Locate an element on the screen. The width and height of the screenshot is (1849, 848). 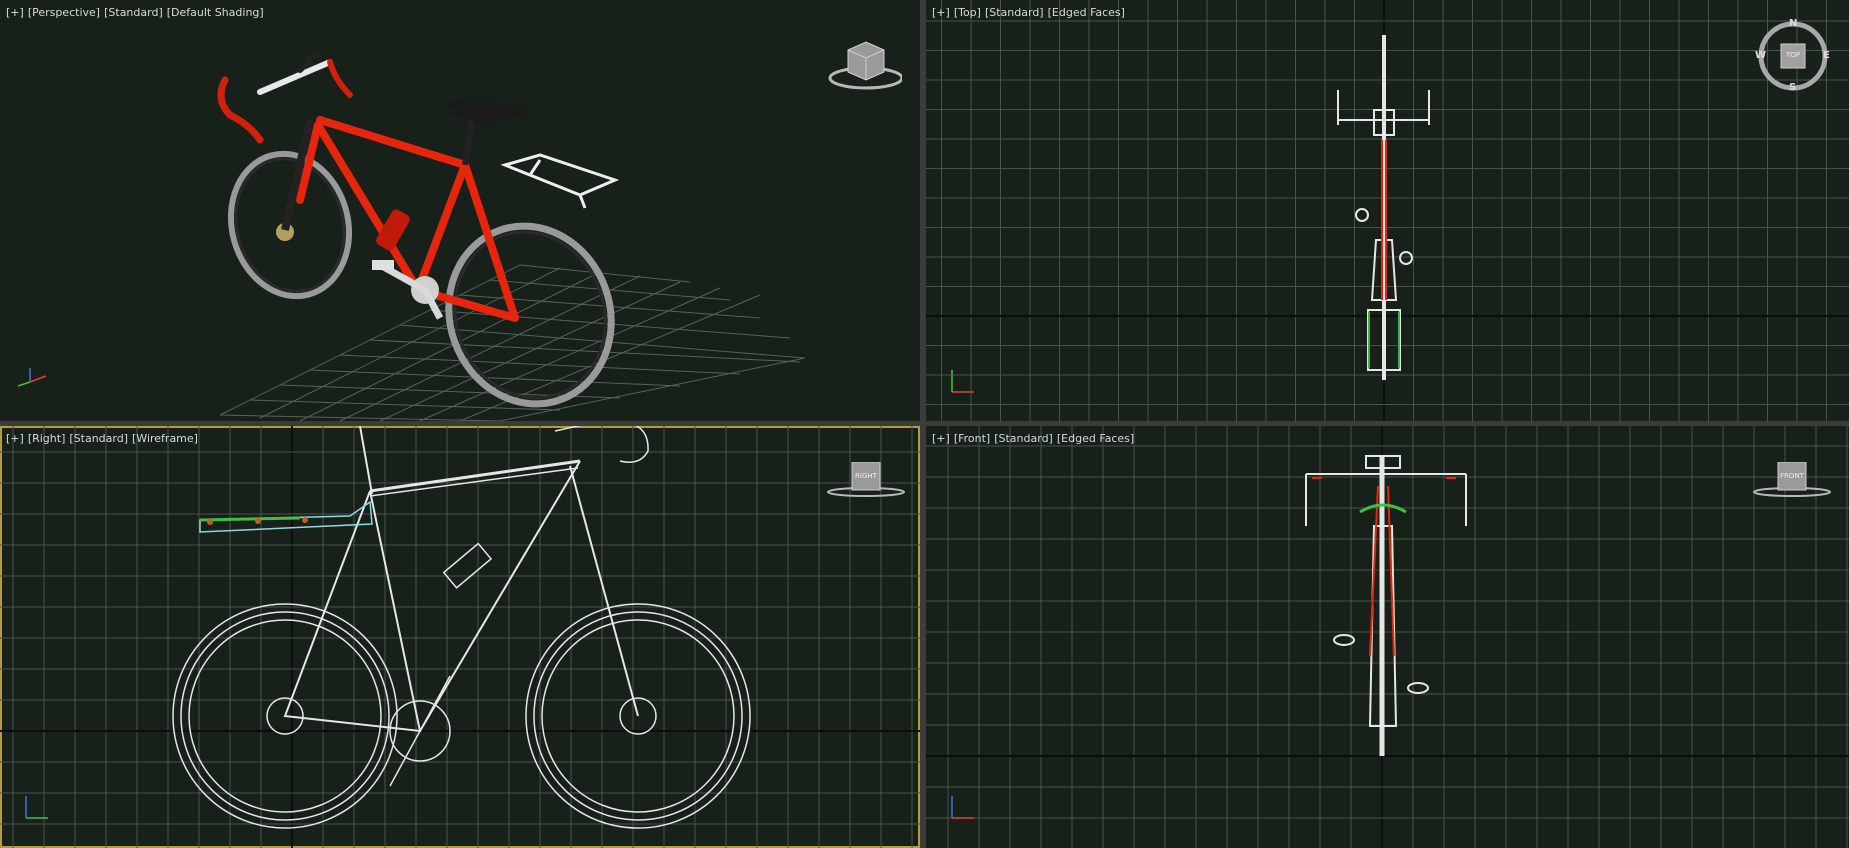
viewport-shading-label: [Default Shading] is located at coordinates (215, 12).